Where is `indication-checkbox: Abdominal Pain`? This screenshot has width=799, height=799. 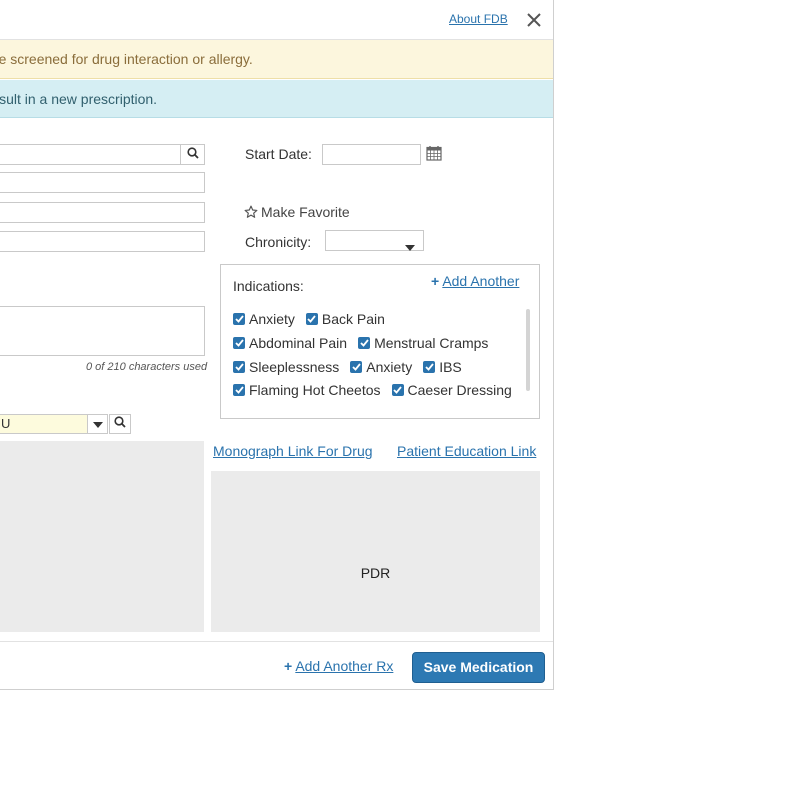
indication-checkbox: Abdominal Pain is located at coordinates (290, 343).